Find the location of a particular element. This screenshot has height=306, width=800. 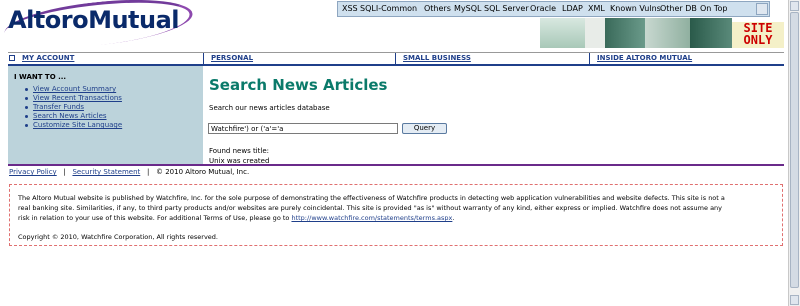

nav-personal: PERSONAL is located at coordinates (300, 58).